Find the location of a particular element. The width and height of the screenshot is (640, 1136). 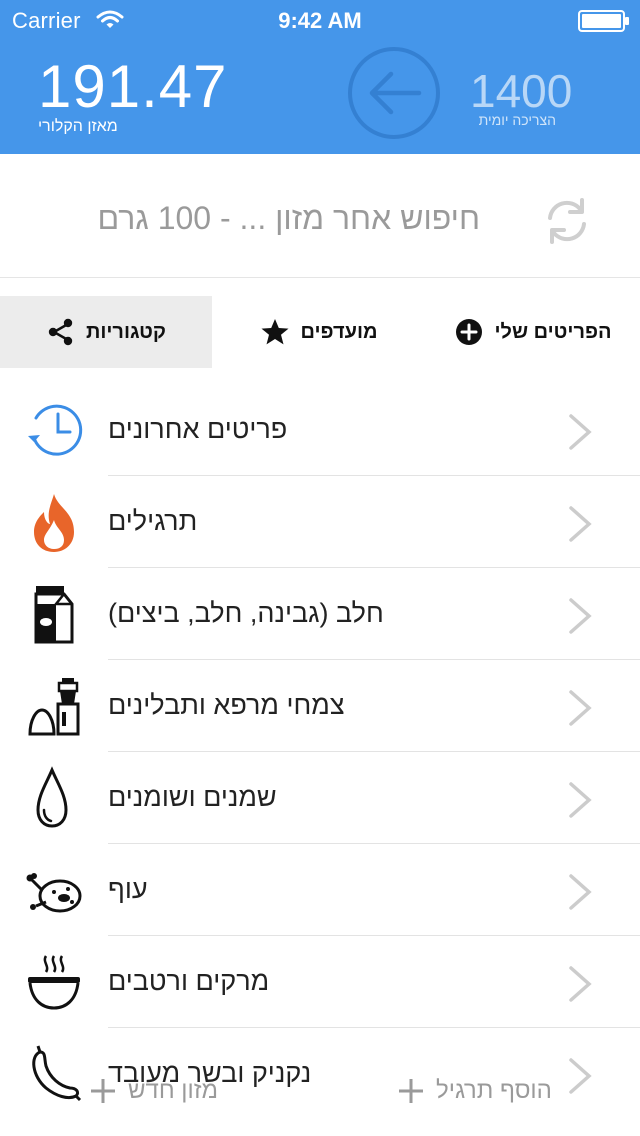

list-item-label: עוף is located at coordinates (128, 889).